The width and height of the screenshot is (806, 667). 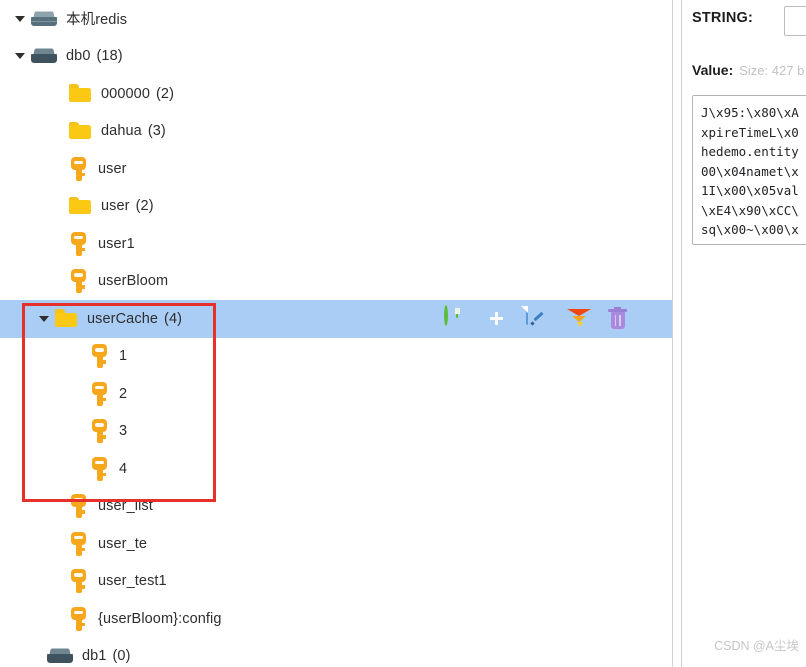 What do you see at coordinates (123, 318) in the screenshot?
I see `tree-row-label: userCache` at bounding box center [123, 318].